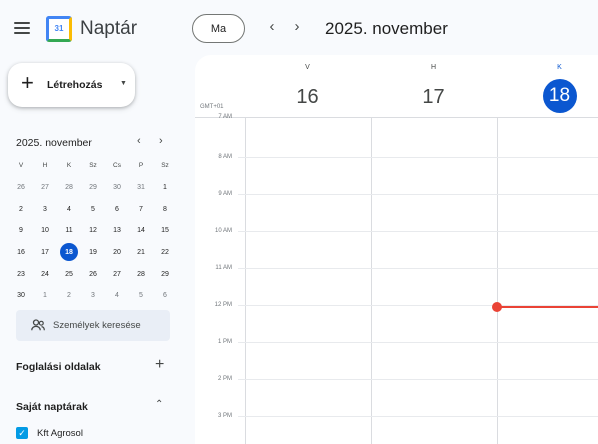 The height and width of the screenshot is (444, 598). Describe the element at coordinates (223, 305) in the screenshot. I see `hour-label: 12 PM` at that location.